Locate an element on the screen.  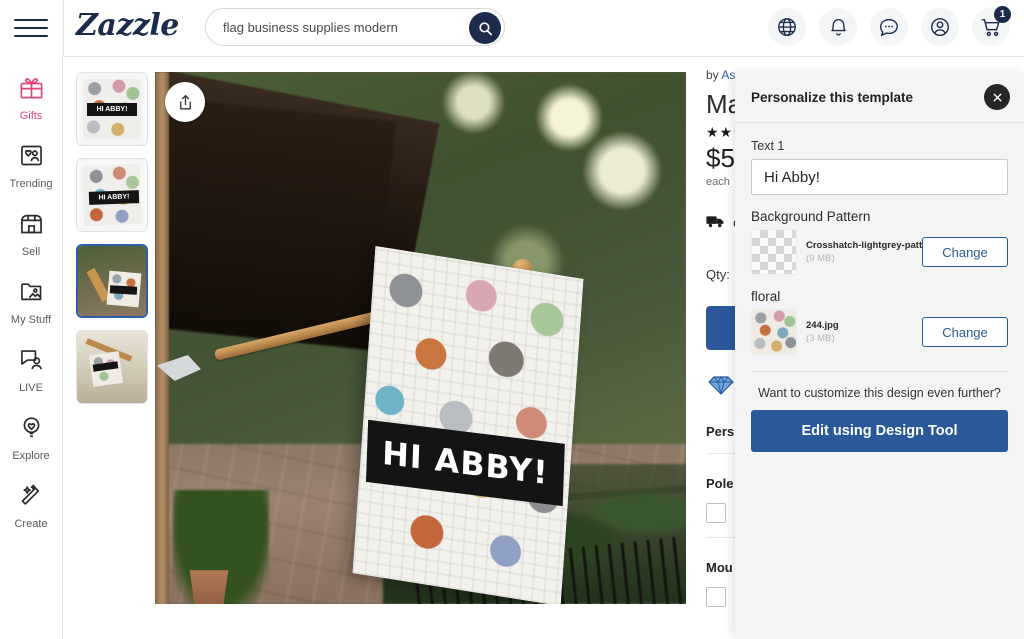
thumbnail-item is located at coordinates (112, 367).